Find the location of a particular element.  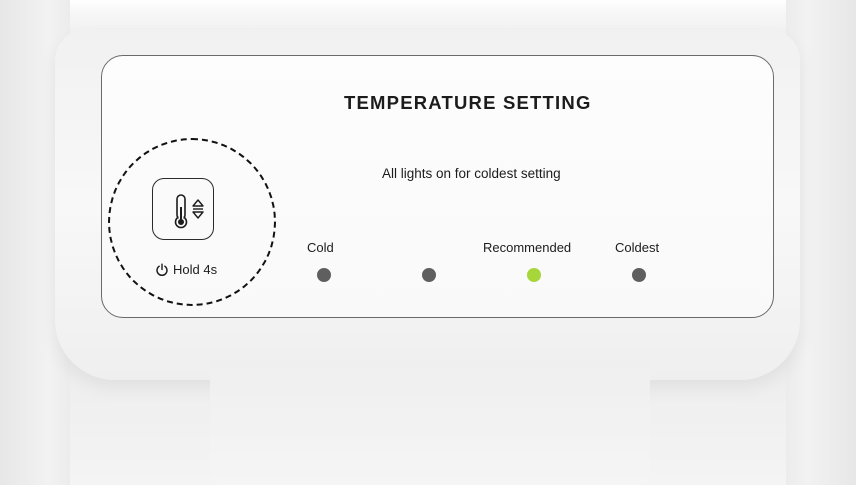

temperature-button is located at coordinates (183, 209).